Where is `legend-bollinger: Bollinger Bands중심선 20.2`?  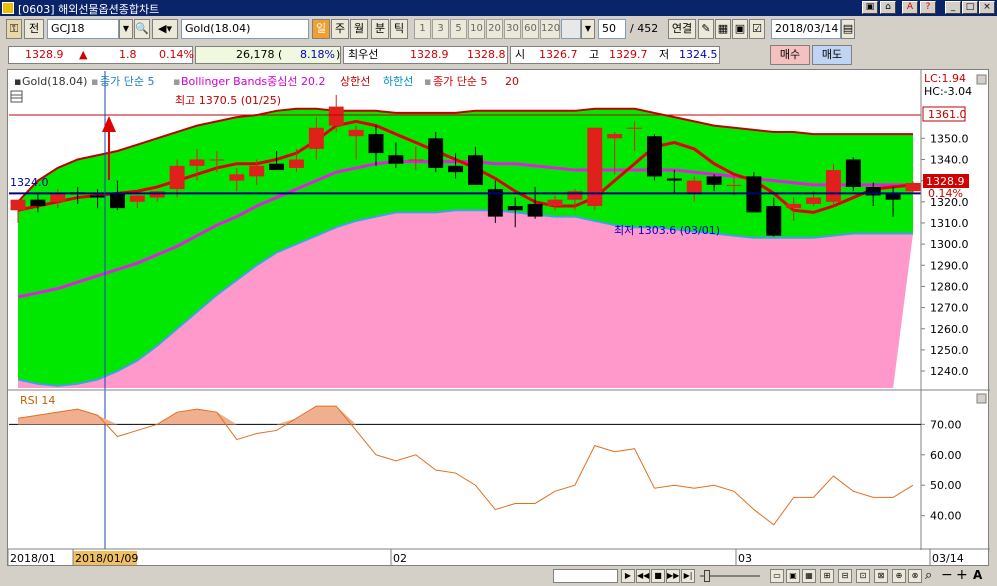 legend-bollinger: Bollinger Bands중심선 20.2 is located at coordinates (253, 81).